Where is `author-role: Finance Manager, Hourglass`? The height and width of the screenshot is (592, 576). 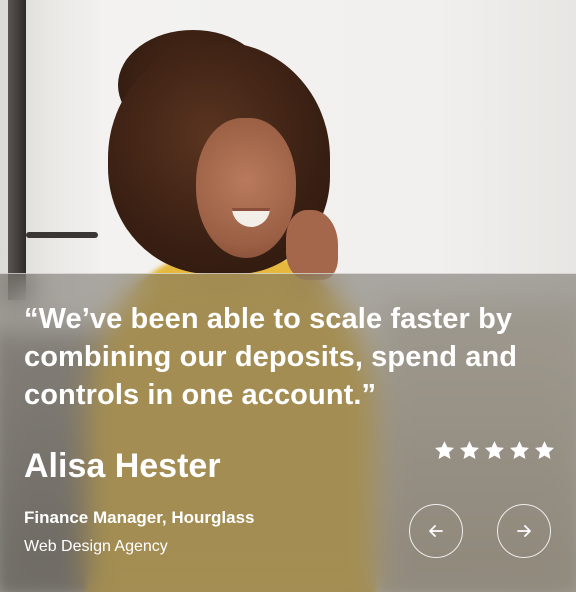
author-role: Finance Manager, Hourglass is located at coordinates (139, 517).